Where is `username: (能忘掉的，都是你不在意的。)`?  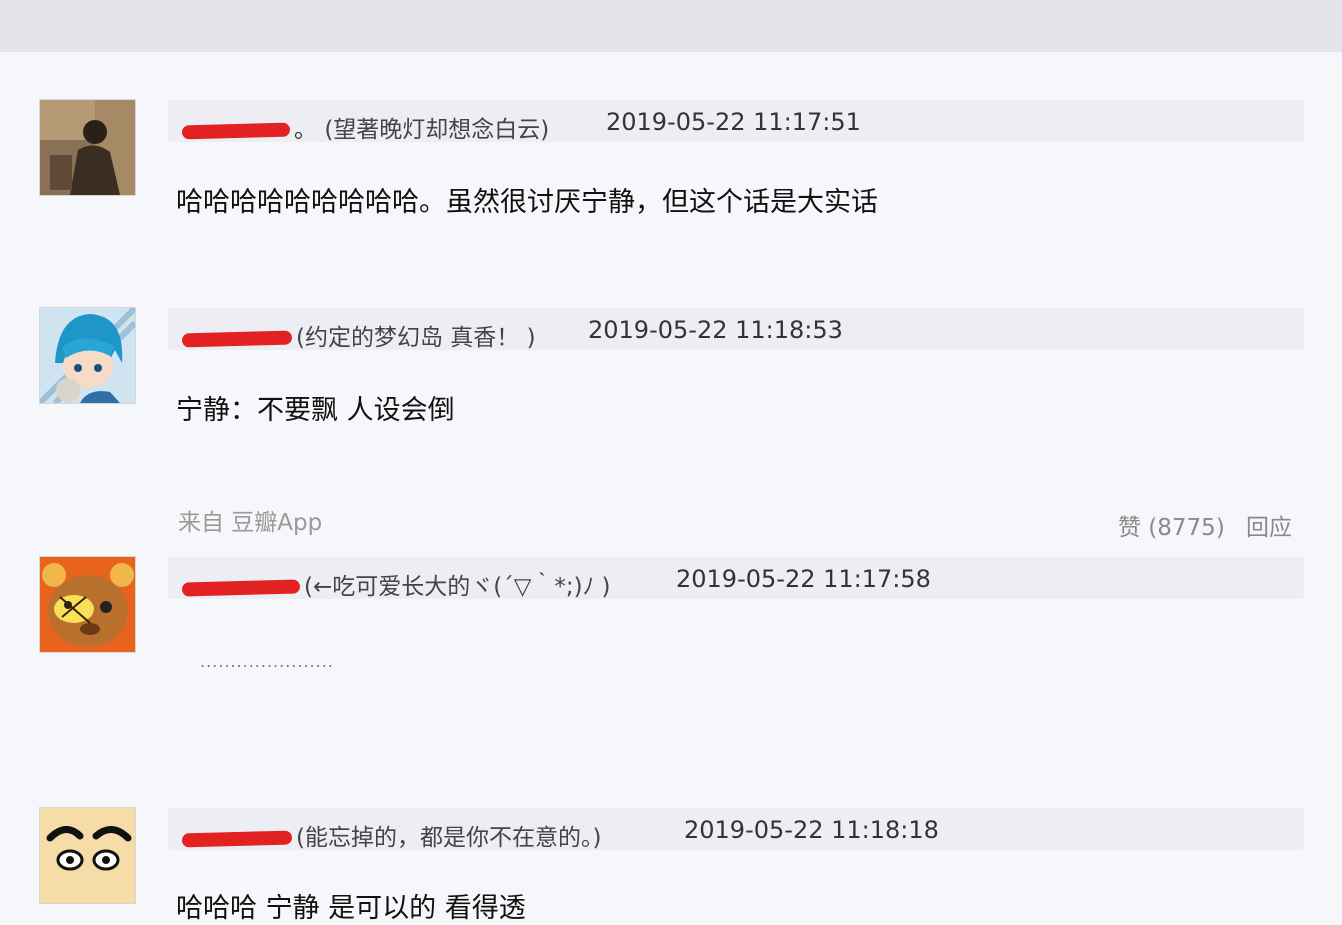
username: (能忘掉的，都是你不在意的。) is located at coordinates (391, 835).